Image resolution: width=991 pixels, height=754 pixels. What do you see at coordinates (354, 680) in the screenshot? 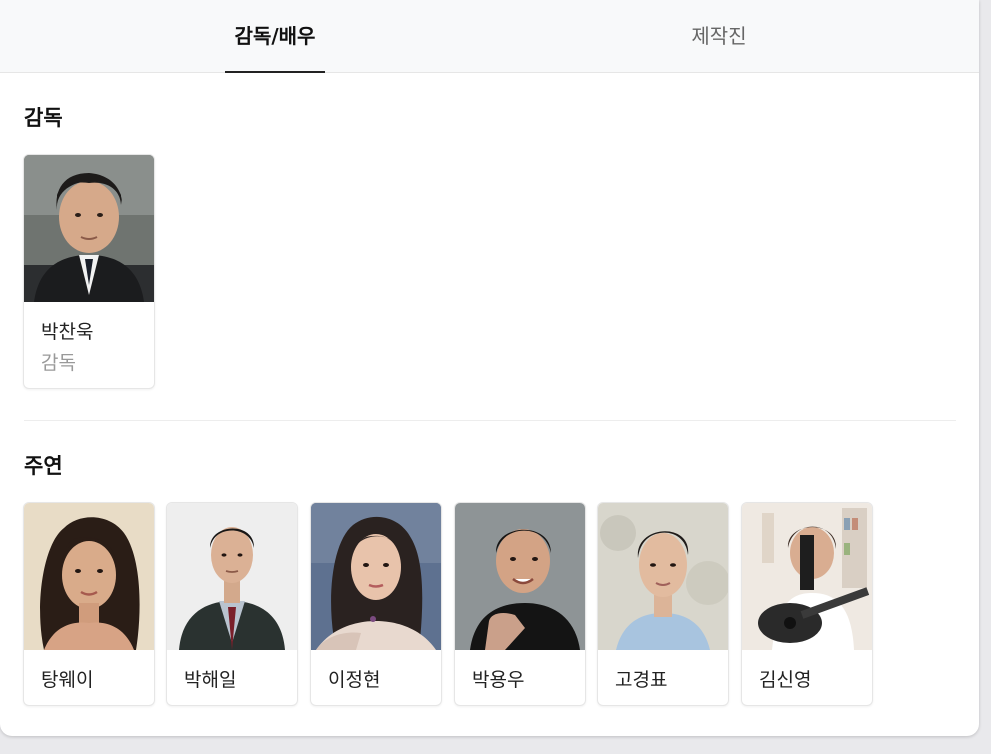
I see `person-name: 이정현` at bounding box center [354, 680].